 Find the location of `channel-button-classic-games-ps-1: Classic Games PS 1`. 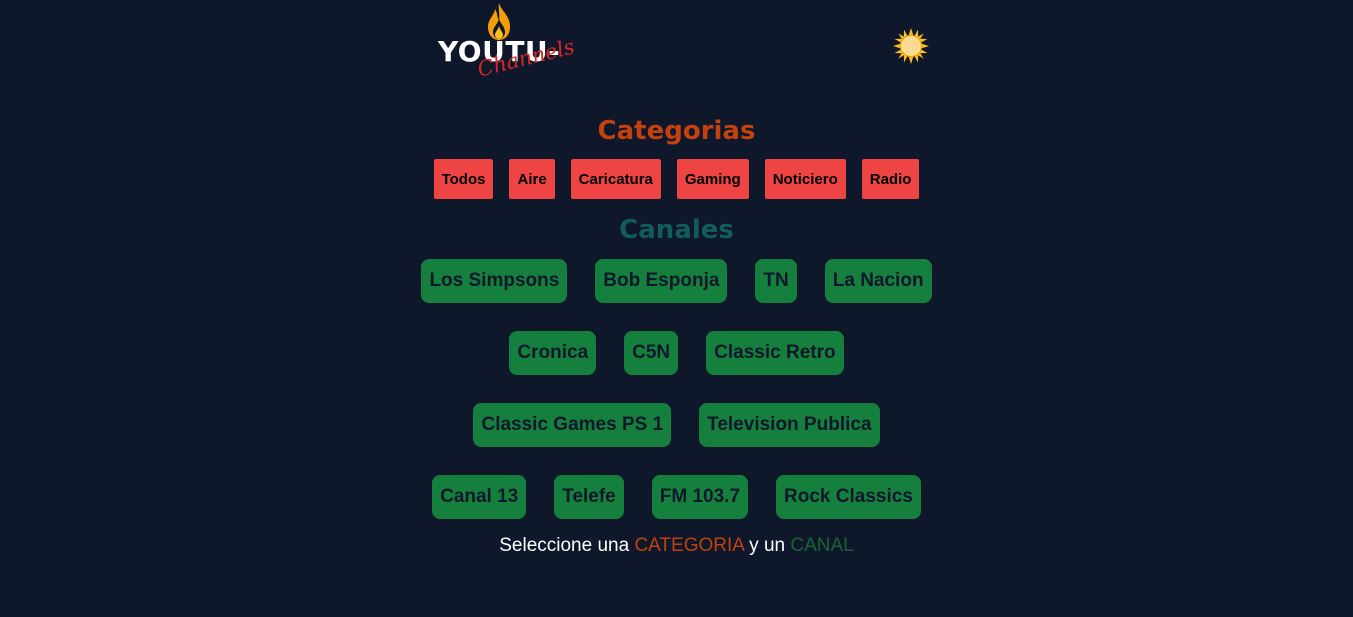

channel-button-classic-games-ps-1: Classic Games PS 1 is located at coordinates (572, 425).